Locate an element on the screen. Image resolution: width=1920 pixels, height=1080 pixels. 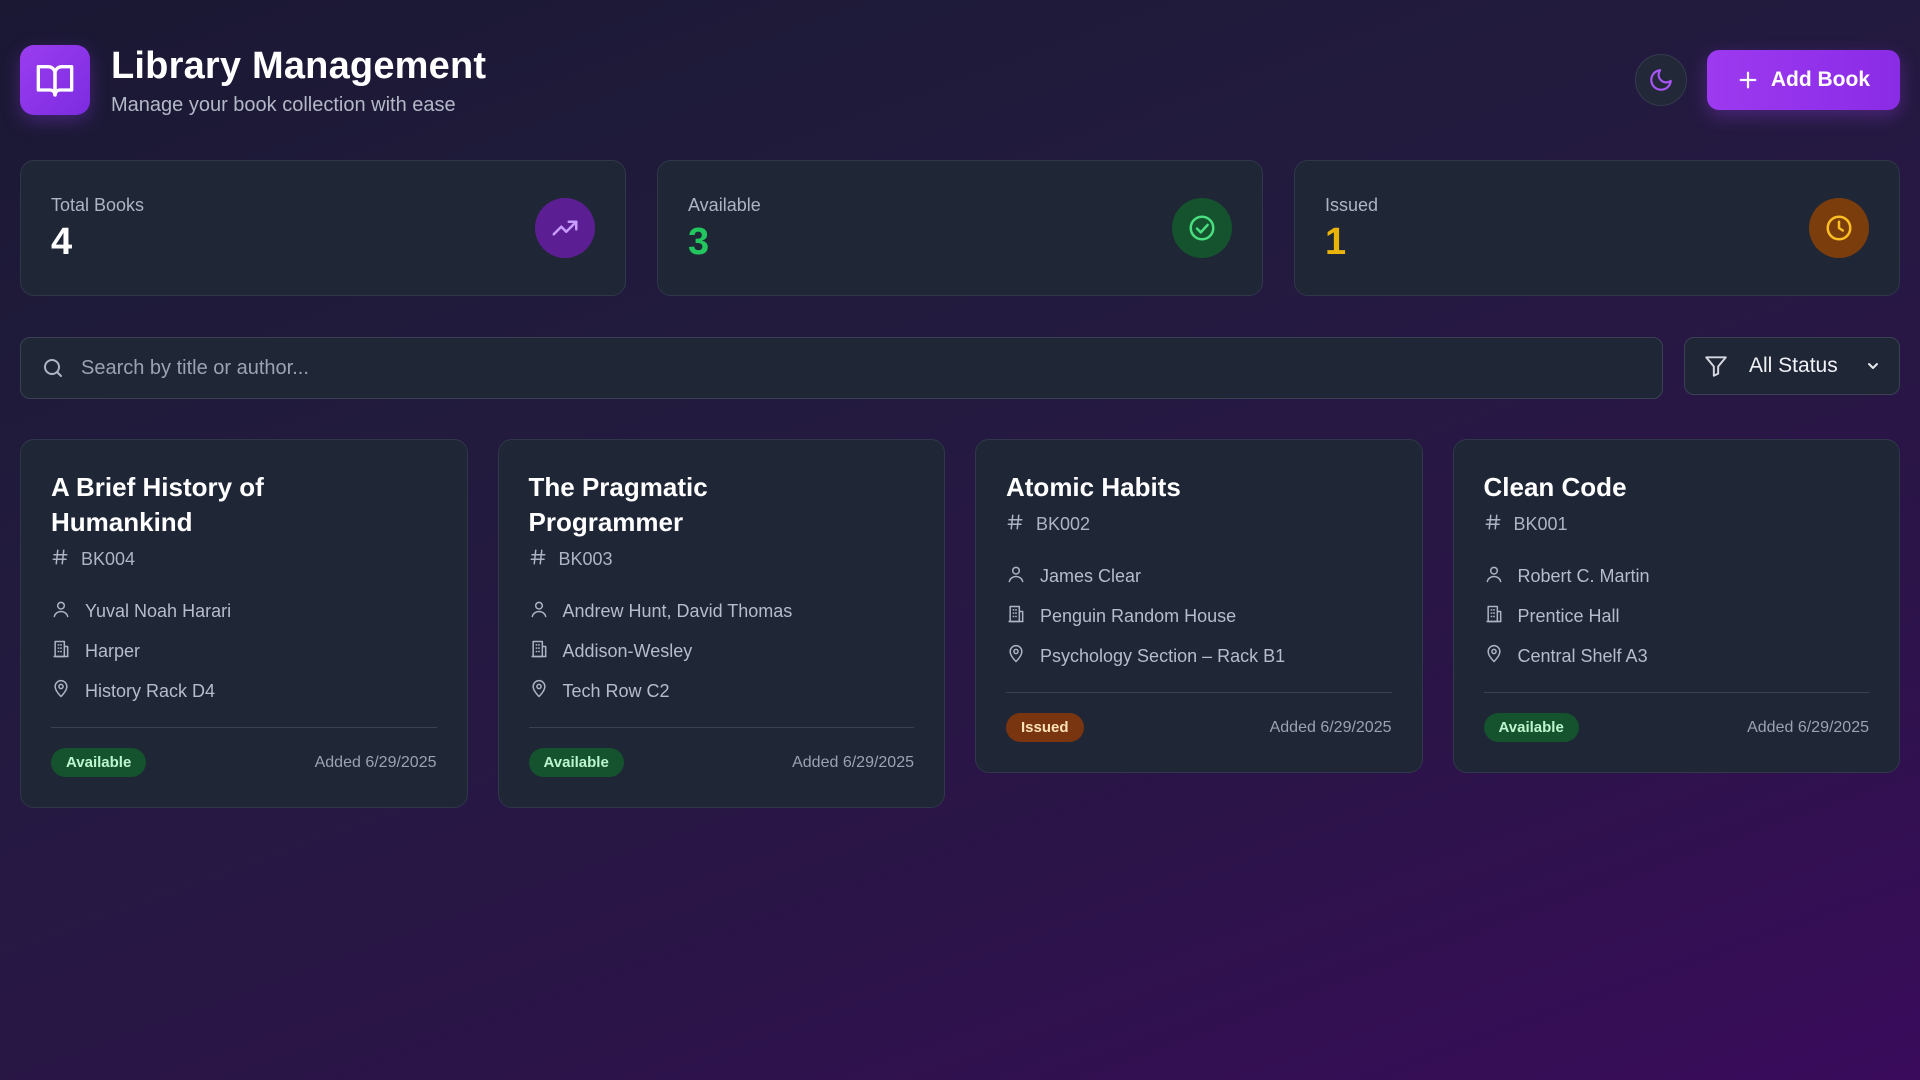
page-subtitle: Manage your book collection with ease is located at coordinates (283, 104).